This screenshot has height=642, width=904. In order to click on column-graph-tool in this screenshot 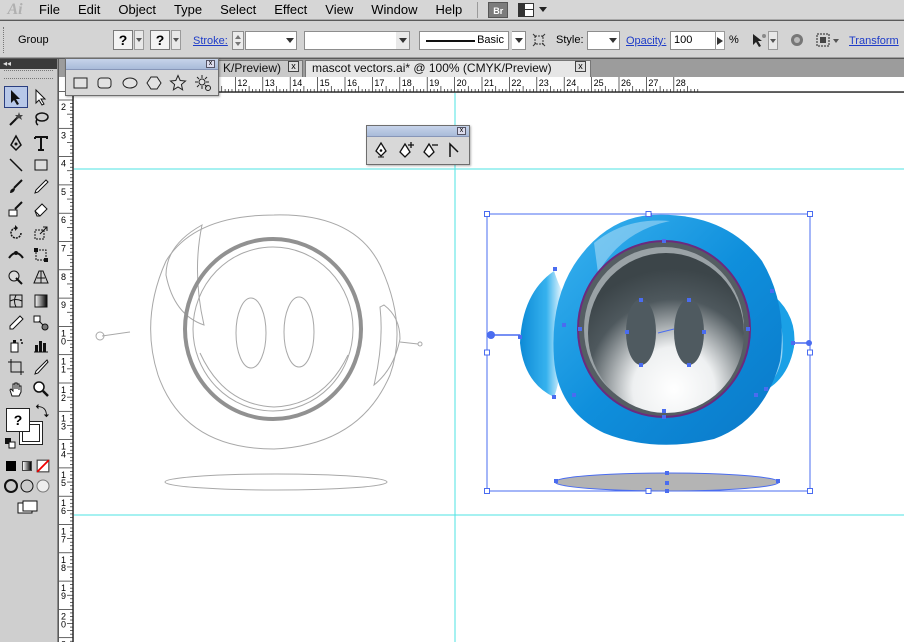, I will do `click(41, 345)`.